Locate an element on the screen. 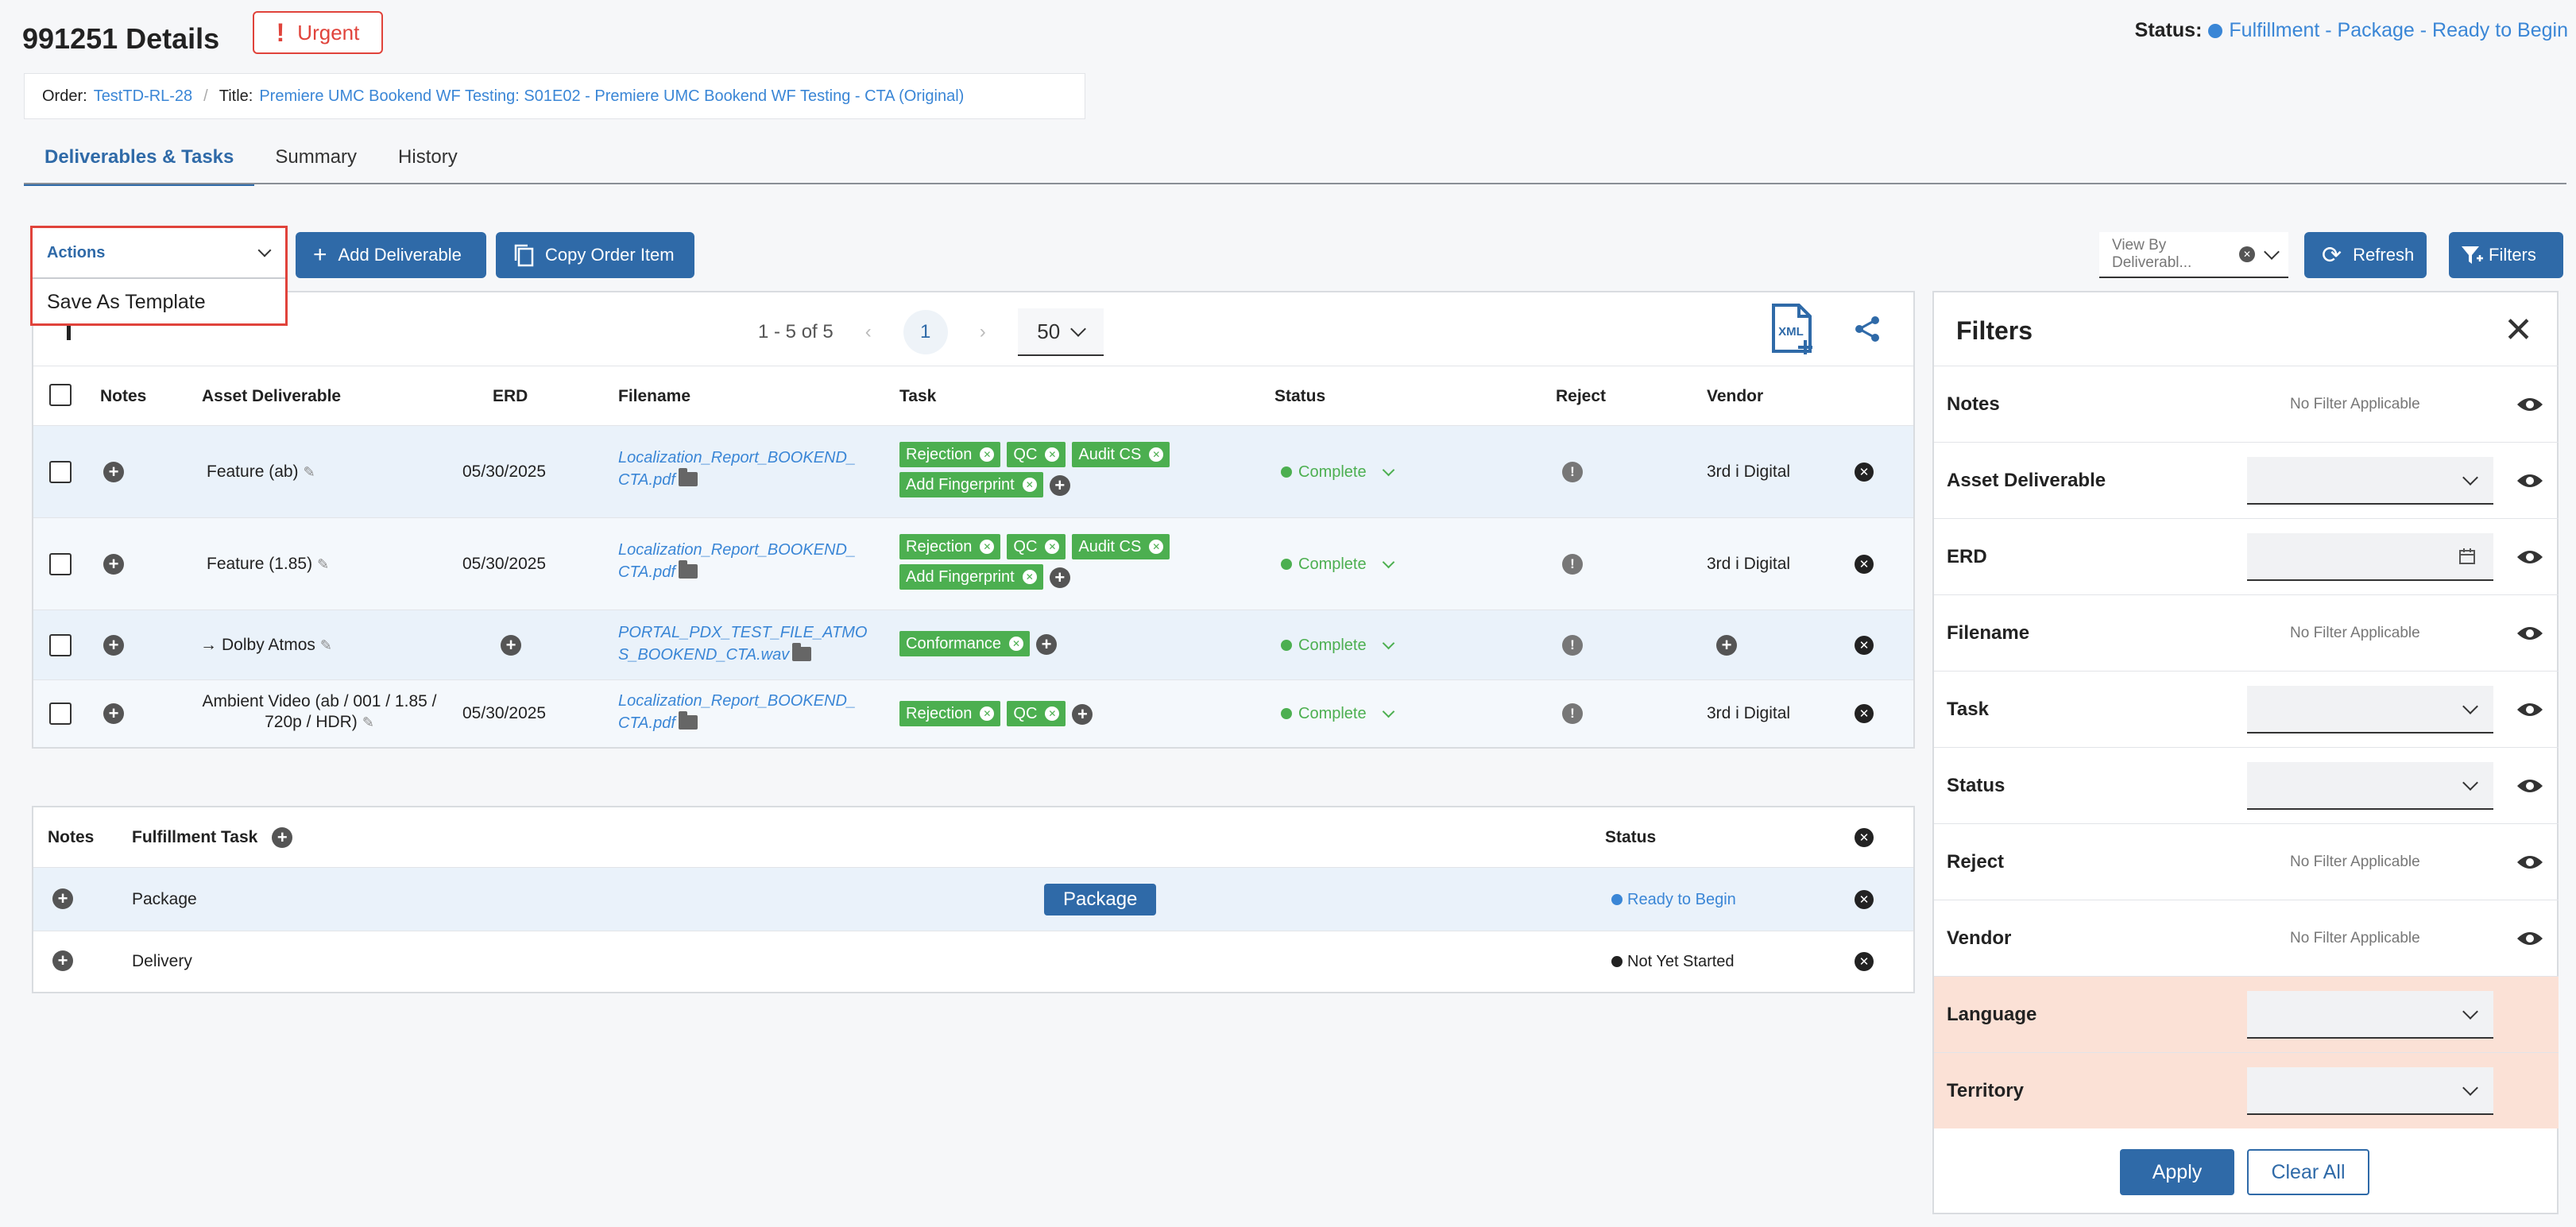  prev-page-icon: ‹ is located at coordinates (868, 332).